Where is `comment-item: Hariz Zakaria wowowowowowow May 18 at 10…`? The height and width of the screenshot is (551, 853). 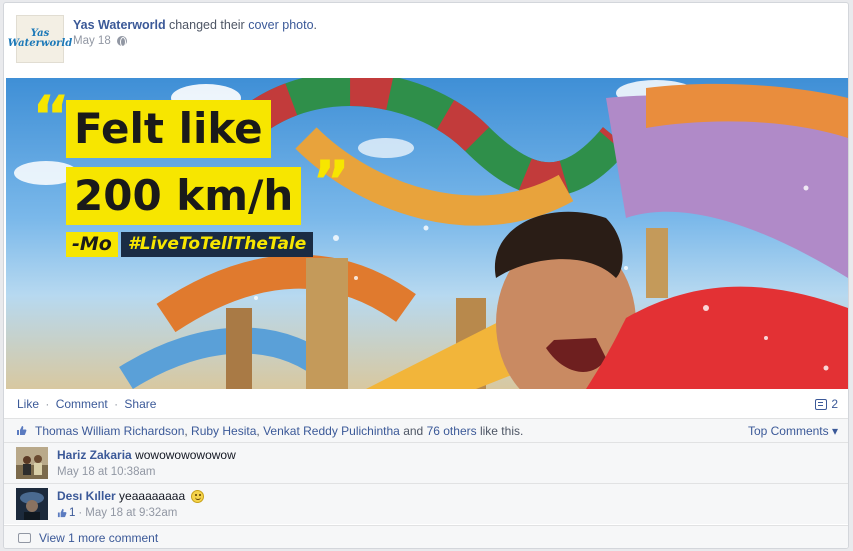
comment-item: Hariz Zakaria wowowowowowow May 18 at 10… is located at coordinates (426, 462).